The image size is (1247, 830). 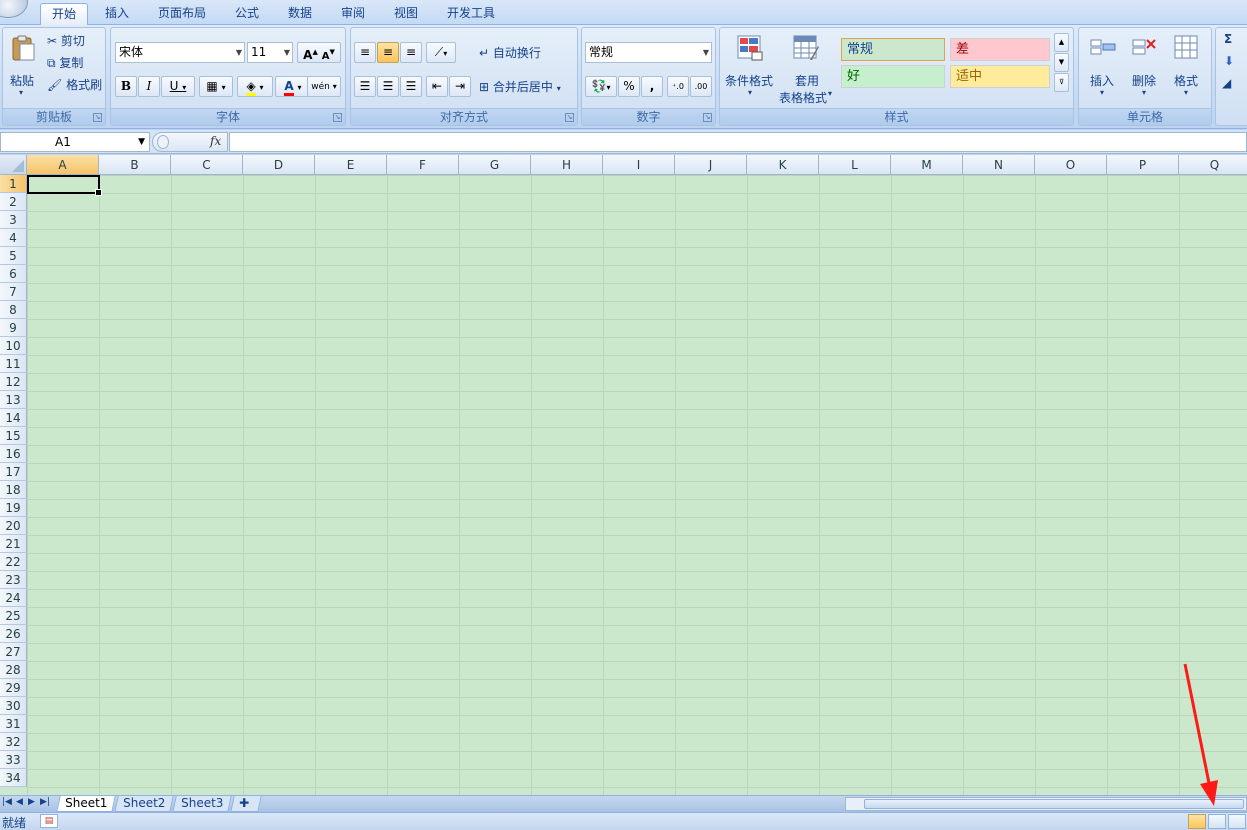 I want to click on column-header-g: G, so click(x=495, y=165).